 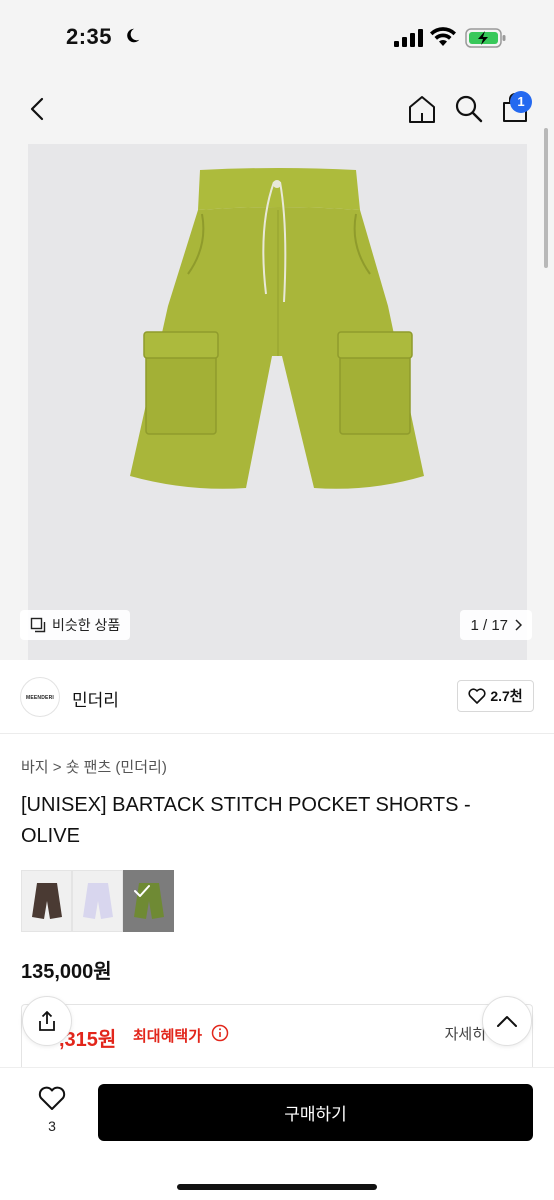 What do you see at coordinates (95, 698) in the screenshot?
I see `brand-name: 민더리` at bounding box center [95, 698].